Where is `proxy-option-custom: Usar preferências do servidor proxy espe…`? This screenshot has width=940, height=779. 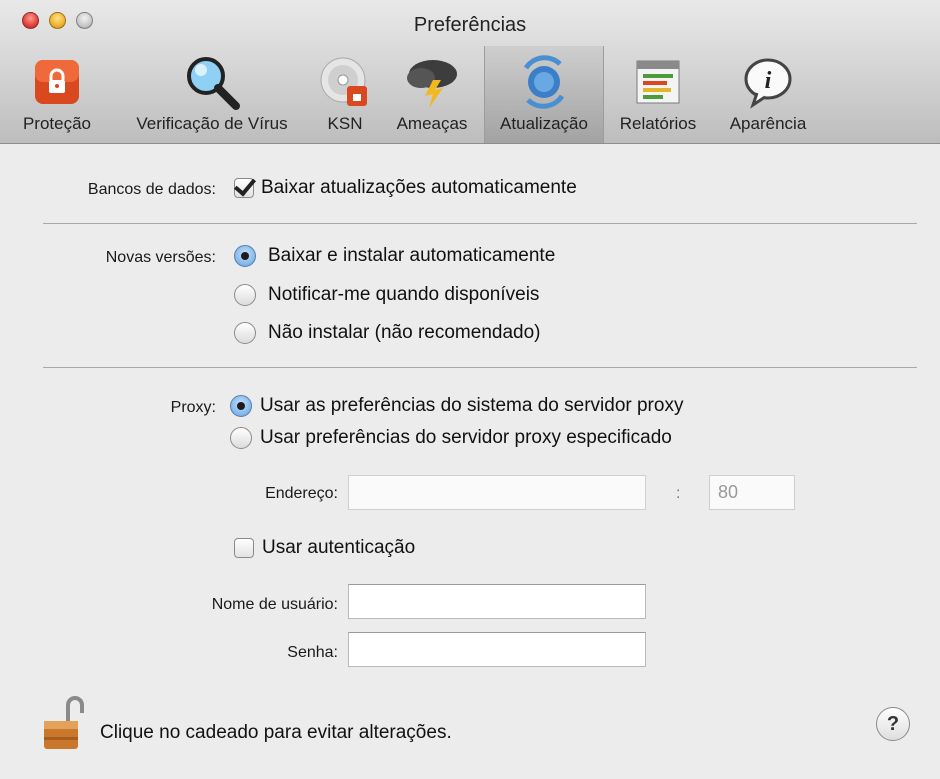 proxy-option-custom: Usar preferências do servidor proxy espe… is located at coordinates (451, 438).